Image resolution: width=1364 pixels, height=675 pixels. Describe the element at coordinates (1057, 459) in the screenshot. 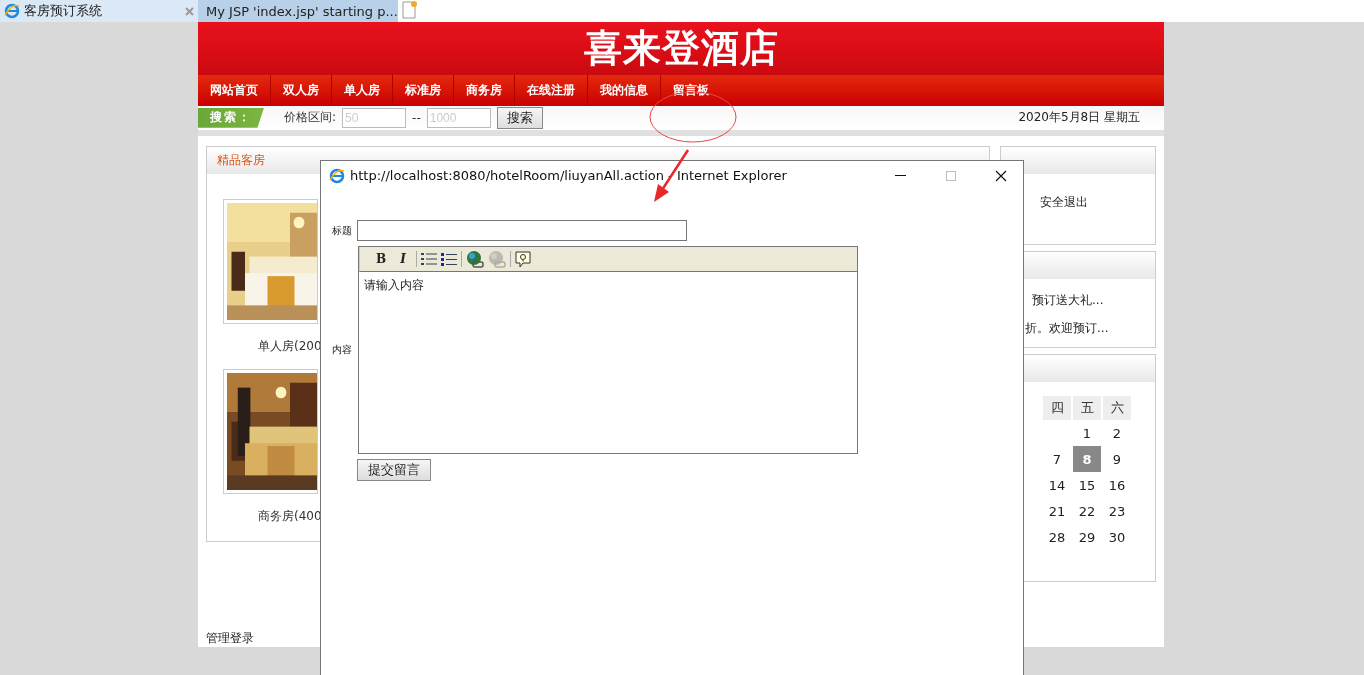

I see `calendar-day: 7` at that location.